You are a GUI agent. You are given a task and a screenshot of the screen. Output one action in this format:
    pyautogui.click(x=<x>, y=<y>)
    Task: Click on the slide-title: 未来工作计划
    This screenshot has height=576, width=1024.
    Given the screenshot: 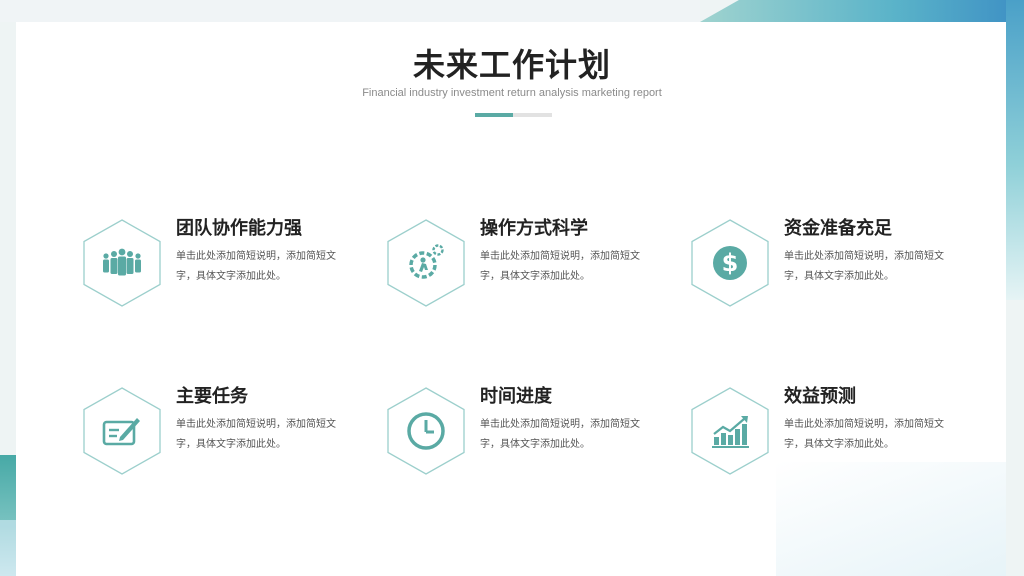 What is the action you would take?
    pyautogui.click(x=512, y=63)
    